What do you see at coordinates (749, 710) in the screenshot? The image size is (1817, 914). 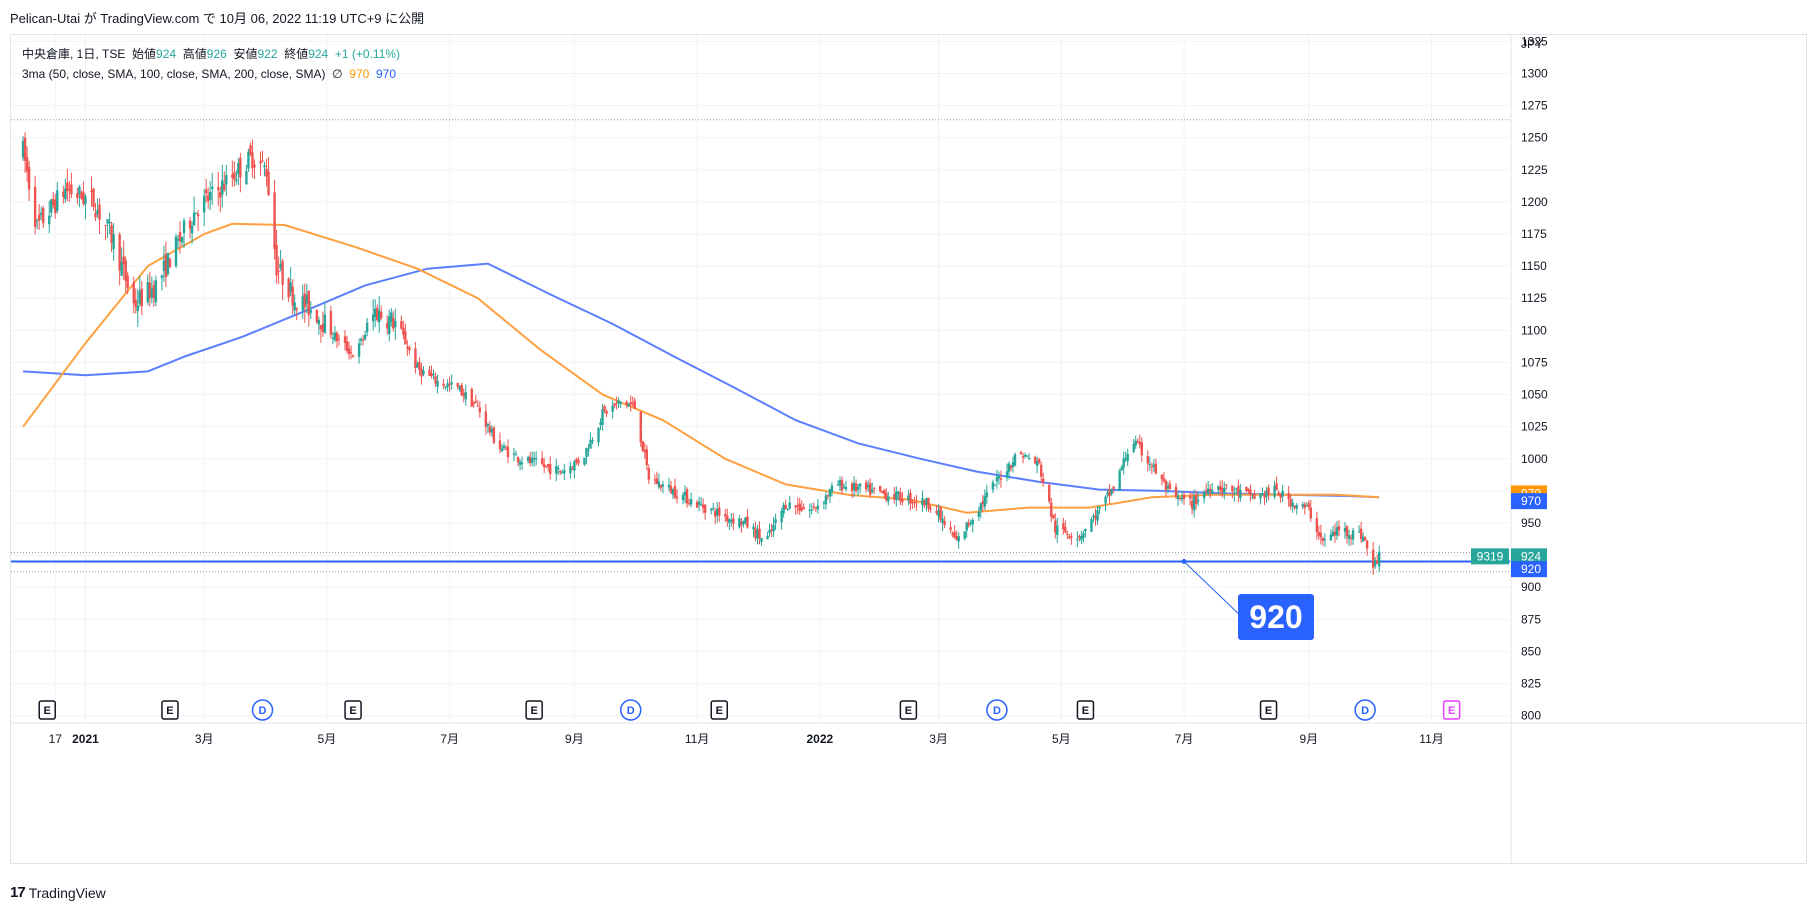 I see `event-markers: EEDEEDEEDEEDE` at bounding box center [749, 710].